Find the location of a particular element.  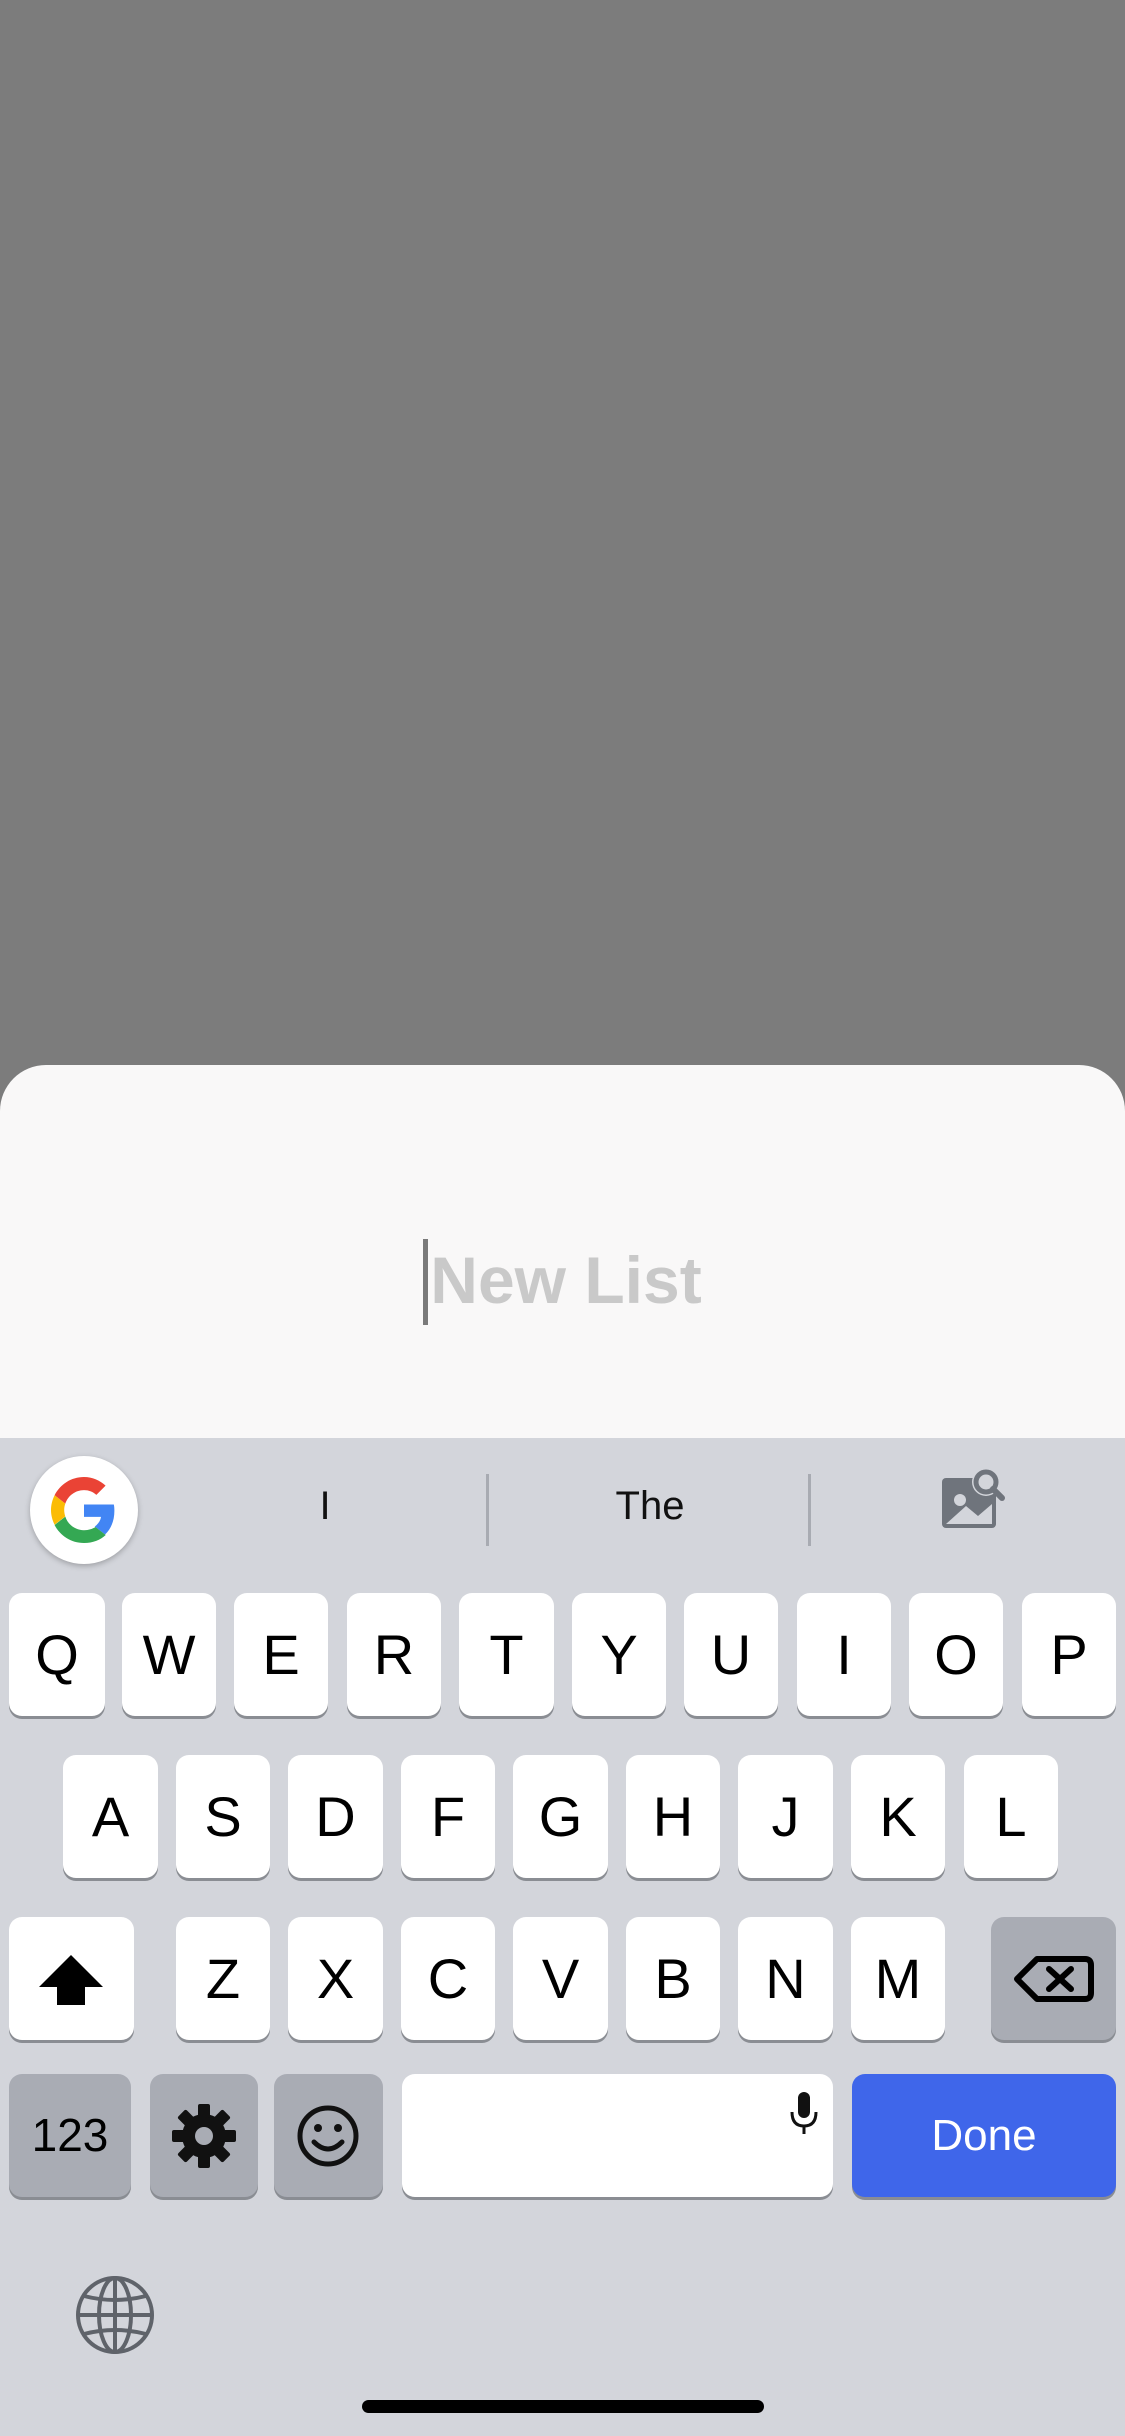

key-label: U is located at coordinates (731, 1654).